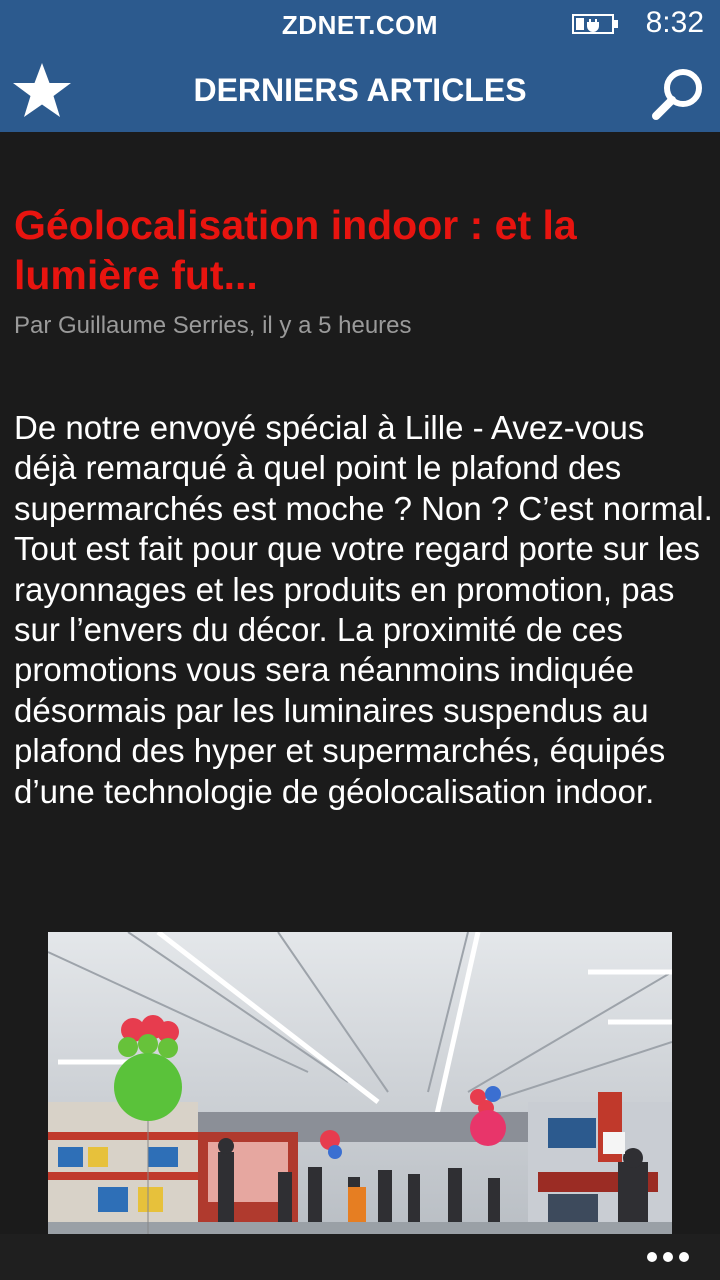 Image resolution: width=720 pixels, height=1280 pixels. Describe the element at coordinates (595, 24) in the screenshot. I see `battery-charging-icon` at that location.